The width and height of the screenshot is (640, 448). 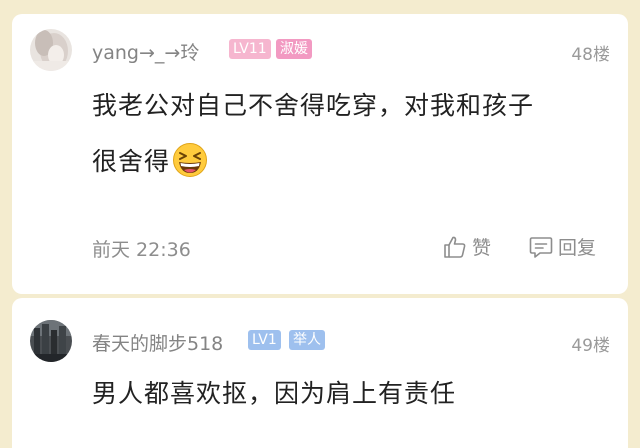 I want to click on username: 春天的脚步518, so click(x=157, y=342).